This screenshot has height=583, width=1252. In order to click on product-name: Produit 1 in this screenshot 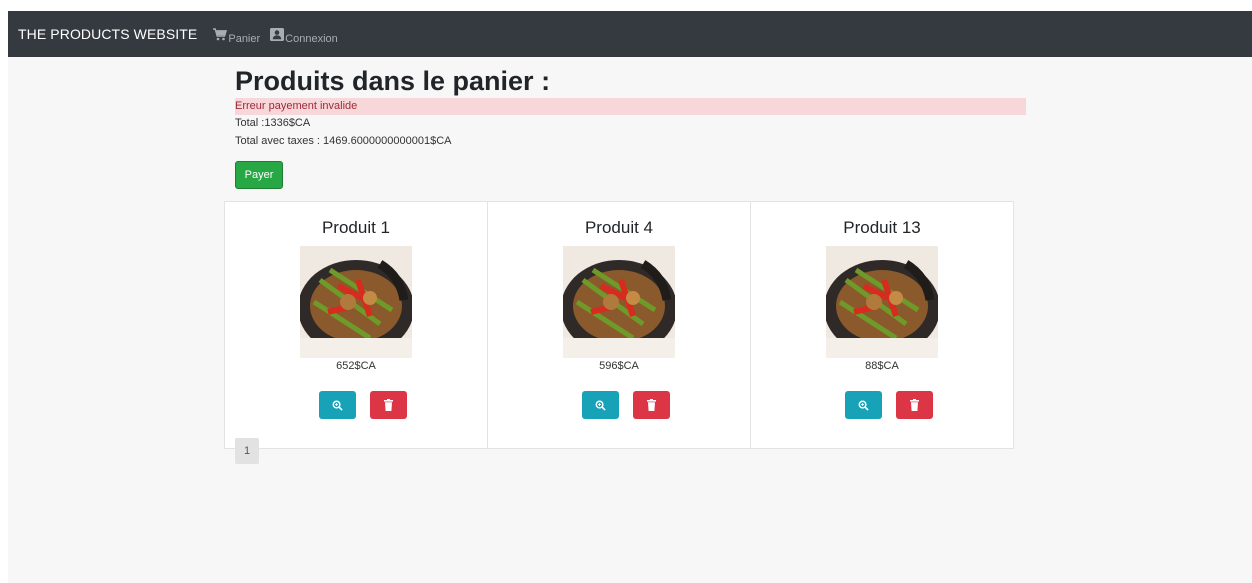, I will do `click(356, 227)`.